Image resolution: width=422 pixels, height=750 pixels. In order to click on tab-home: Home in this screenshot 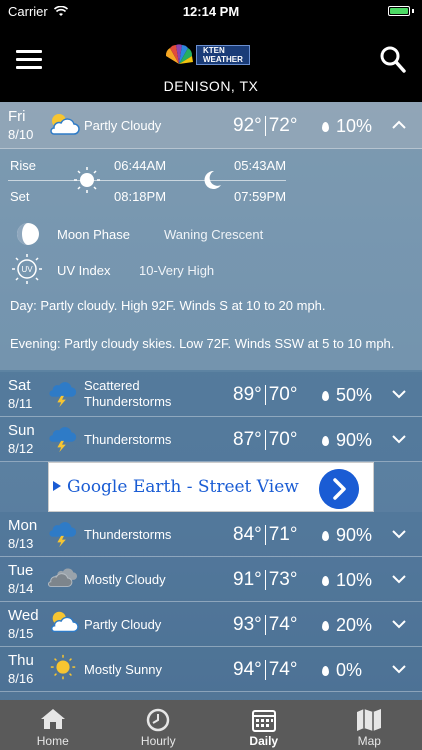, I will do `click(53, 725)`.